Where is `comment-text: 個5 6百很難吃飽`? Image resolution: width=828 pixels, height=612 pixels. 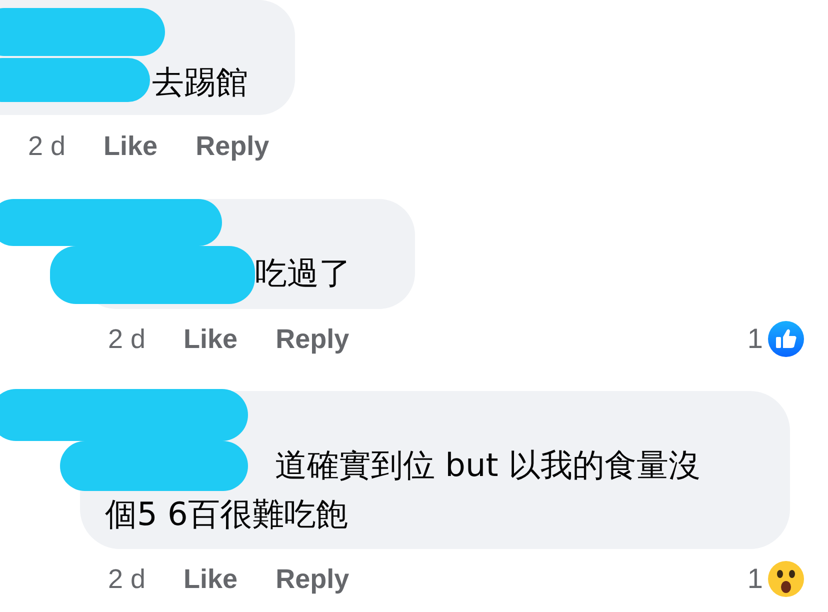
comment-text: 個5 6百很難吃飽 is located at coordinates (226, 514).